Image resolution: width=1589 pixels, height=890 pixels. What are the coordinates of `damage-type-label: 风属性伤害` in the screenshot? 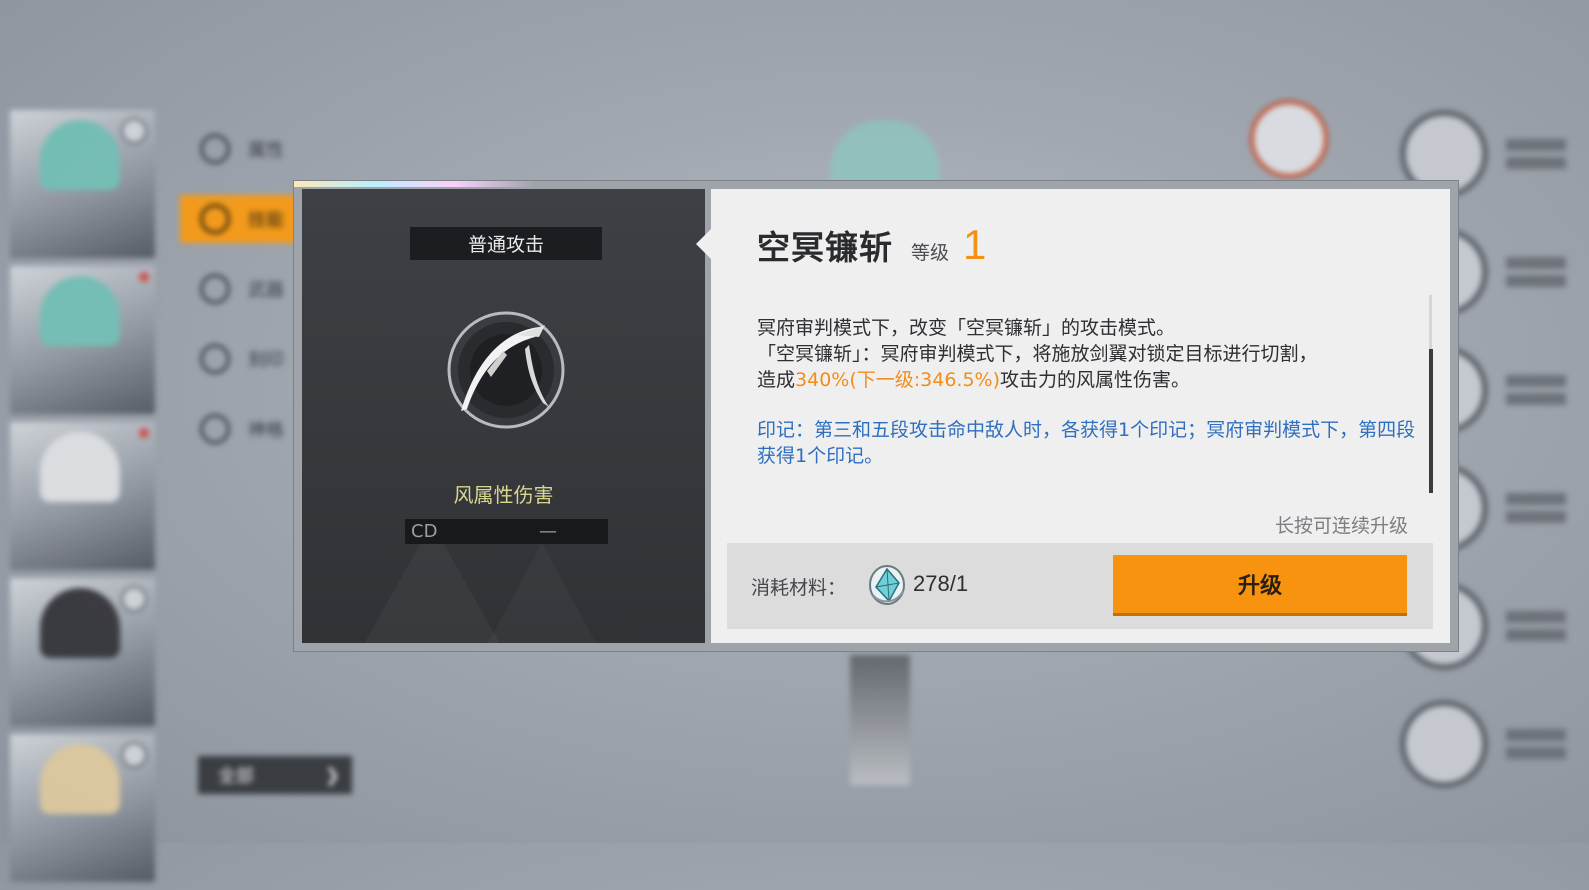 It's located at (503, 495).